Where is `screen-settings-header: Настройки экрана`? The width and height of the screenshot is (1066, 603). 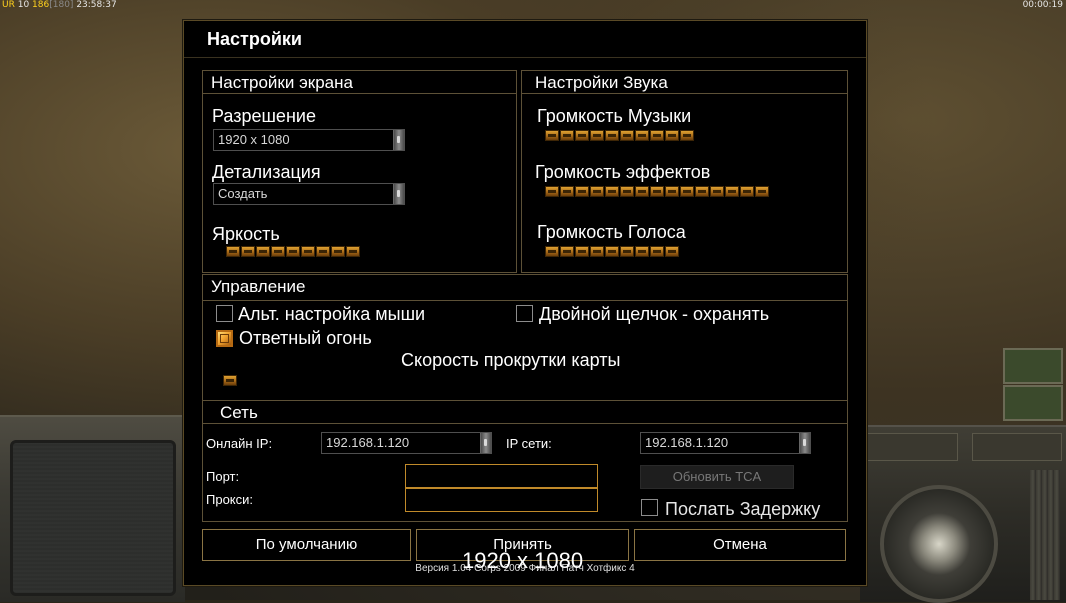
screen-settings-header: Настройки экрана is located at coordinates (359, 82).